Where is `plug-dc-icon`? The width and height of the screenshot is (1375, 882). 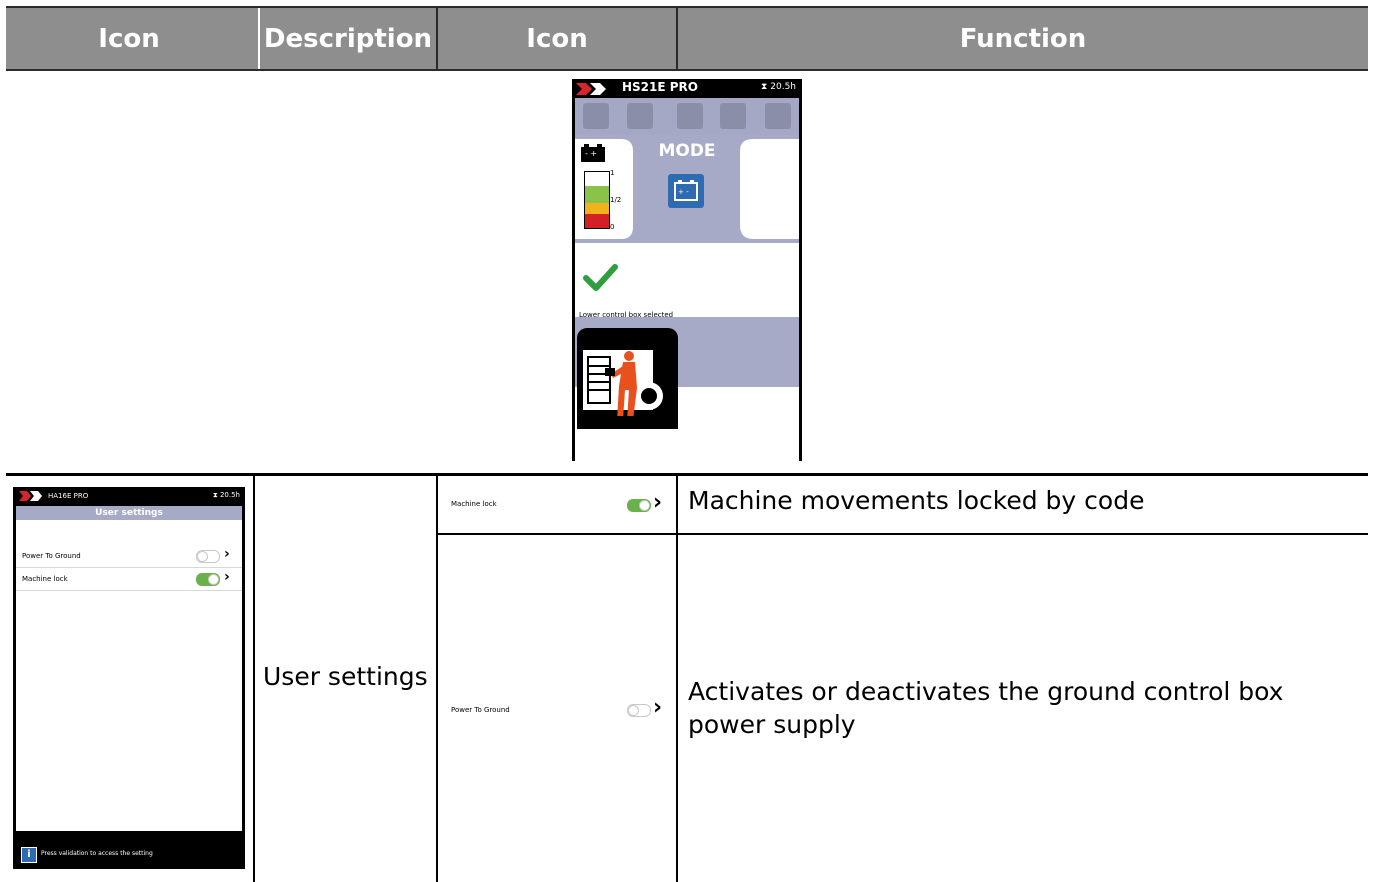 plug-dc-icon is located at coordinates (640, 116).